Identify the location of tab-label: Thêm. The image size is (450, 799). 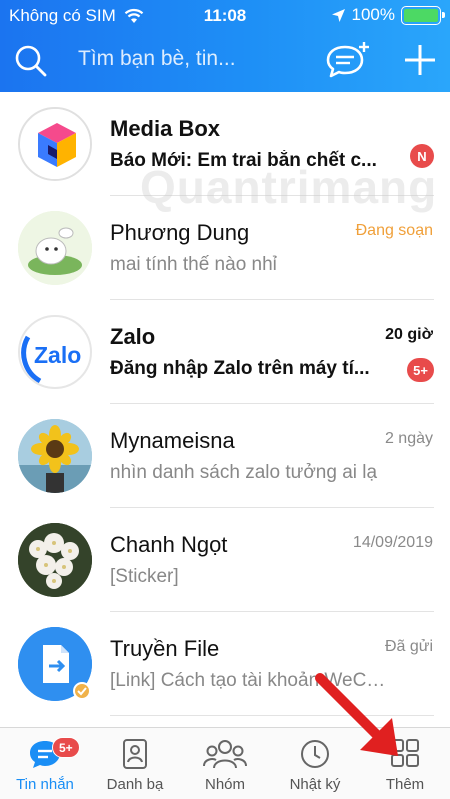
(405, 784).